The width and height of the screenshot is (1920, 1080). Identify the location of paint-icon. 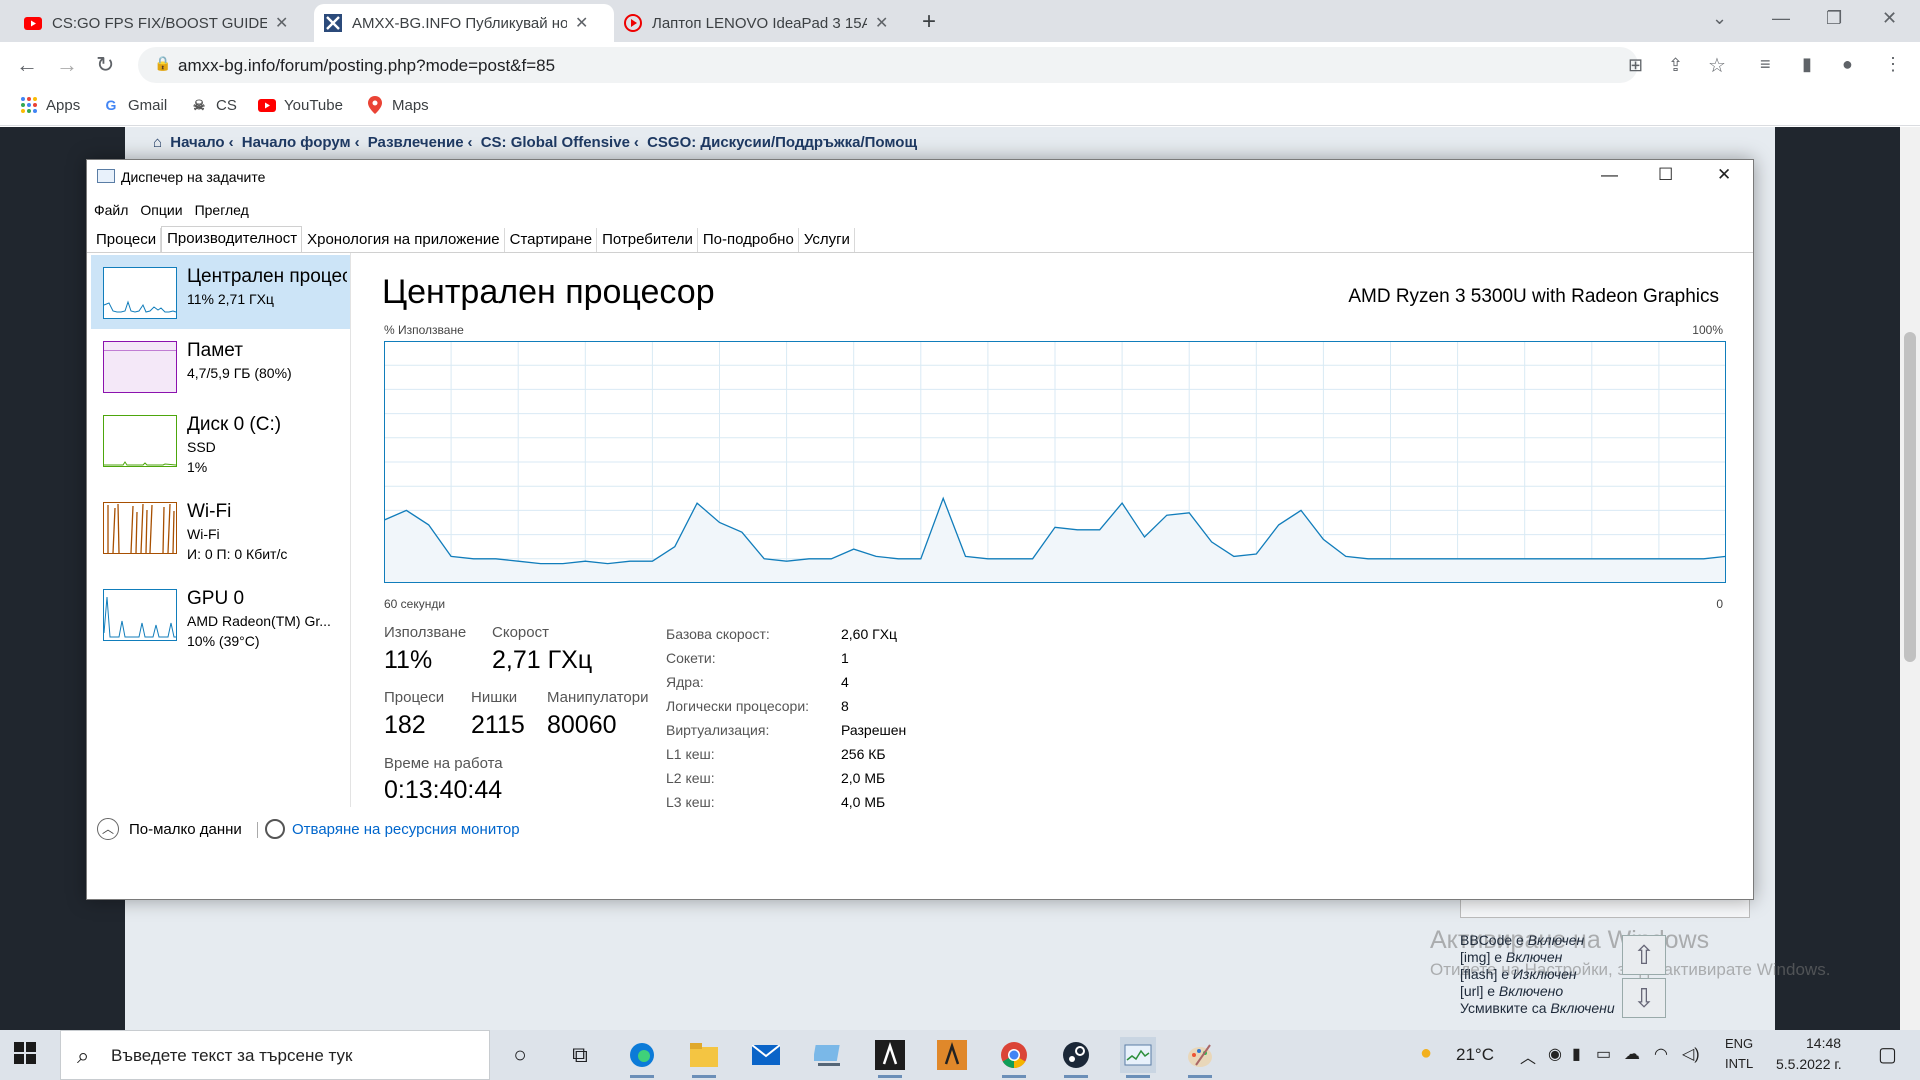
(1200, 1057).